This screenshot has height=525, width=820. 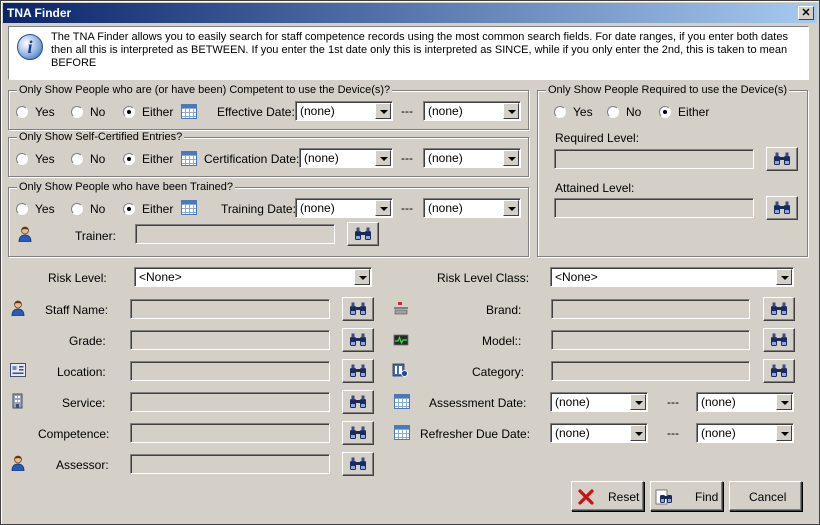 I want to click on competence-search-button, so click(x=358, y=433).